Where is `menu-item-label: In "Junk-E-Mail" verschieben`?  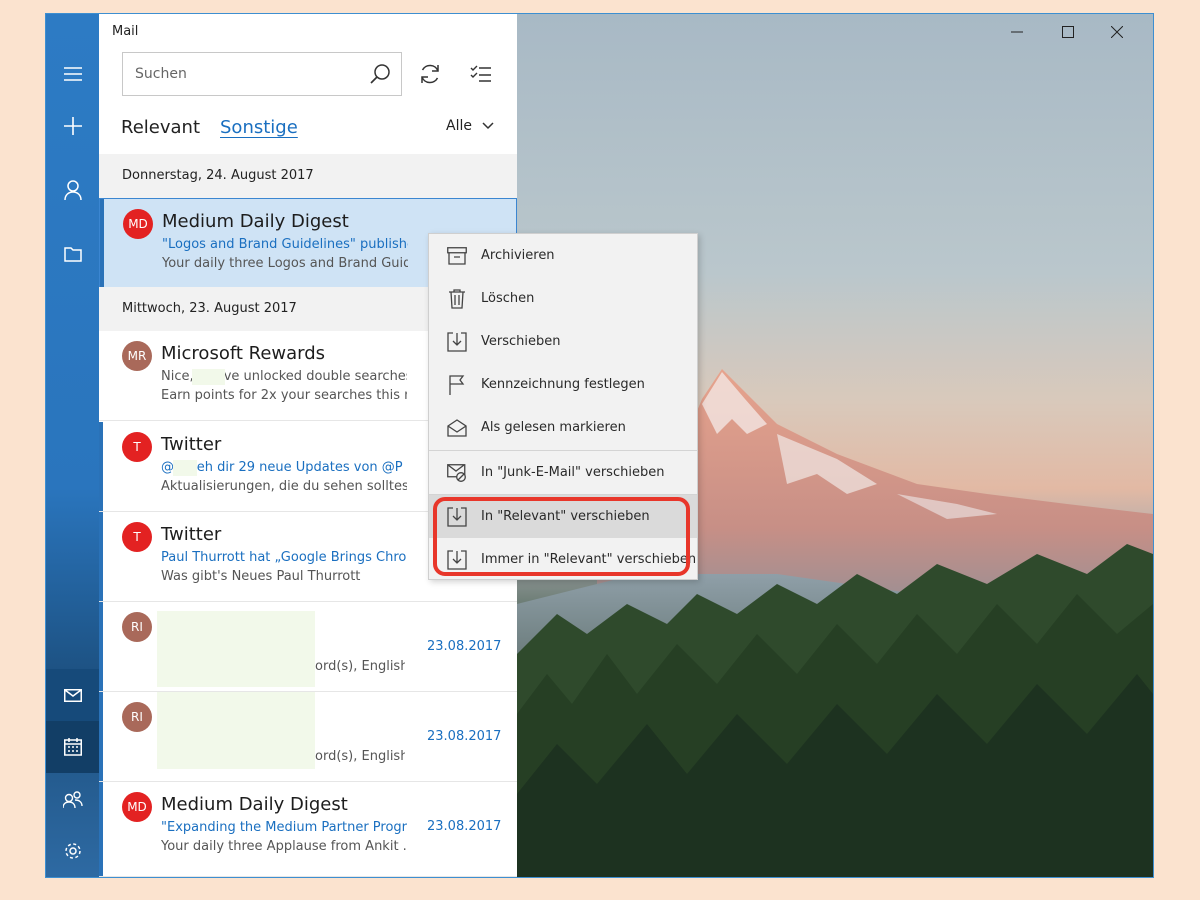 menu-item-label: In "Junk-E-Mail" verschieben is located at coordinates (573, 472).